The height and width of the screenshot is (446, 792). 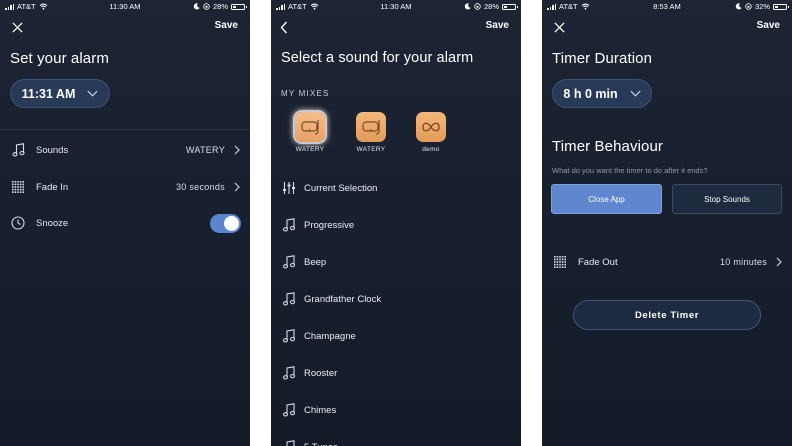 What do you see at coordinates (200, 187) in the screenshot?
I see `fade-in-value: 30 seconds` at bounding box center [200, 187].